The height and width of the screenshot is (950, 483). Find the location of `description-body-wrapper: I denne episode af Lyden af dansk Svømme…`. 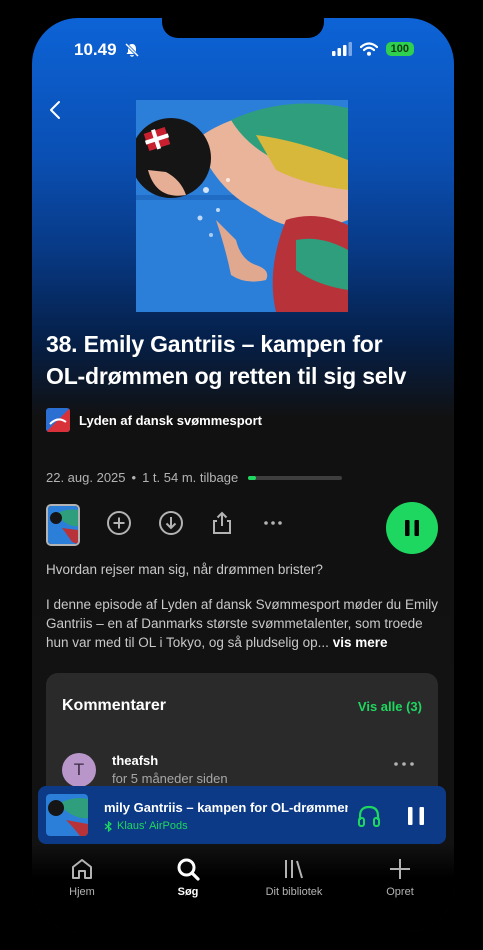

description-body-wrapper: I denne episode af Lyden af dansk Svømme… is located at coordinates (243, 623).